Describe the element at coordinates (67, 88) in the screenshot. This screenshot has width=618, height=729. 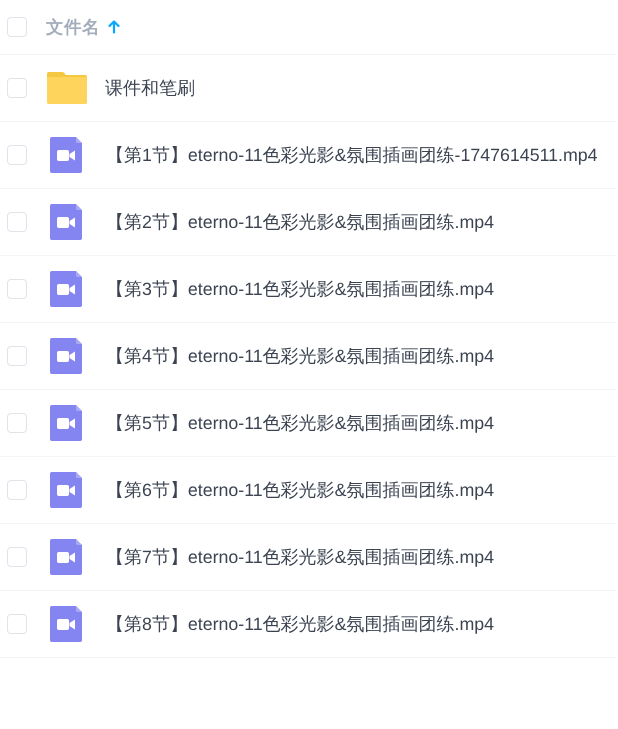
I see `folder-icon` at that location.